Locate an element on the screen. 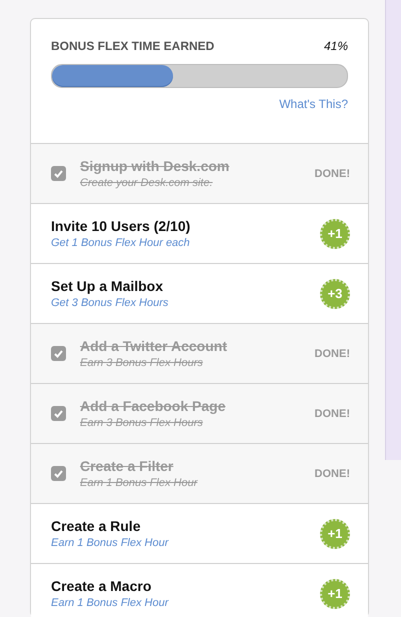 The height and width of the screenshot is (617, 401). bonus-badge: +3 is located at coordinates (335, 293).